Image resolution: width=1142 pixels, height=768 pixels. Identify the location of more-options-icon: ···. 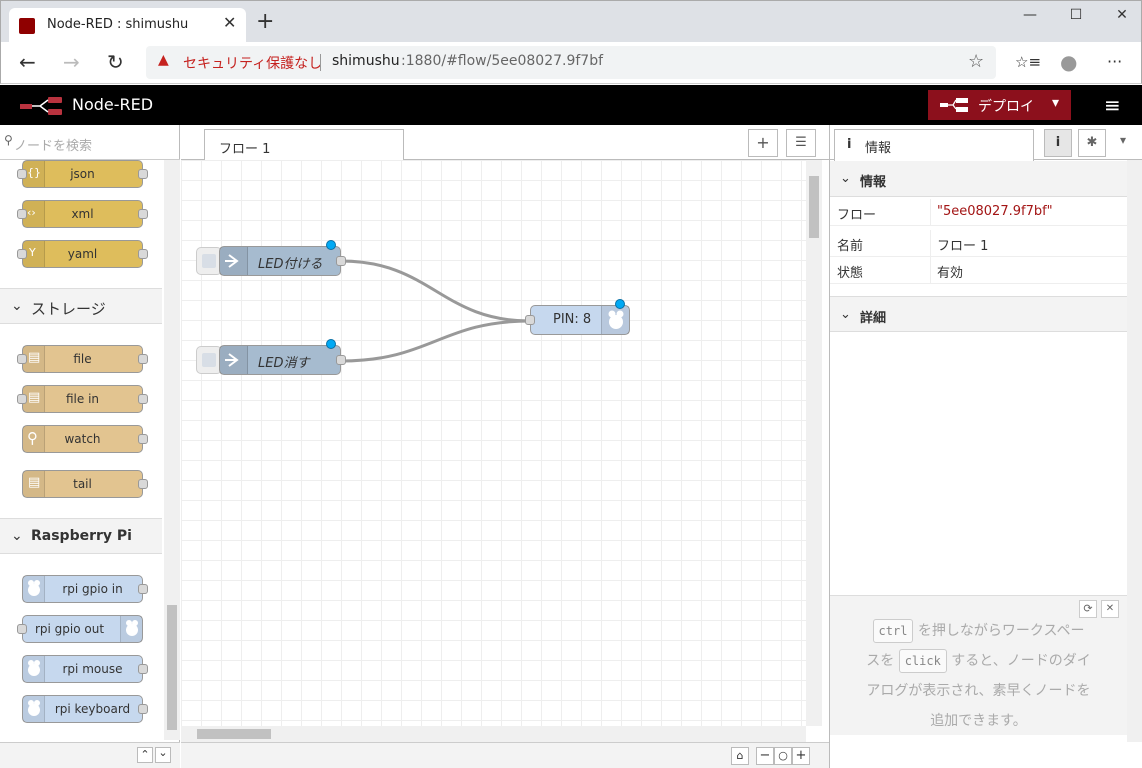
(1114, 61).